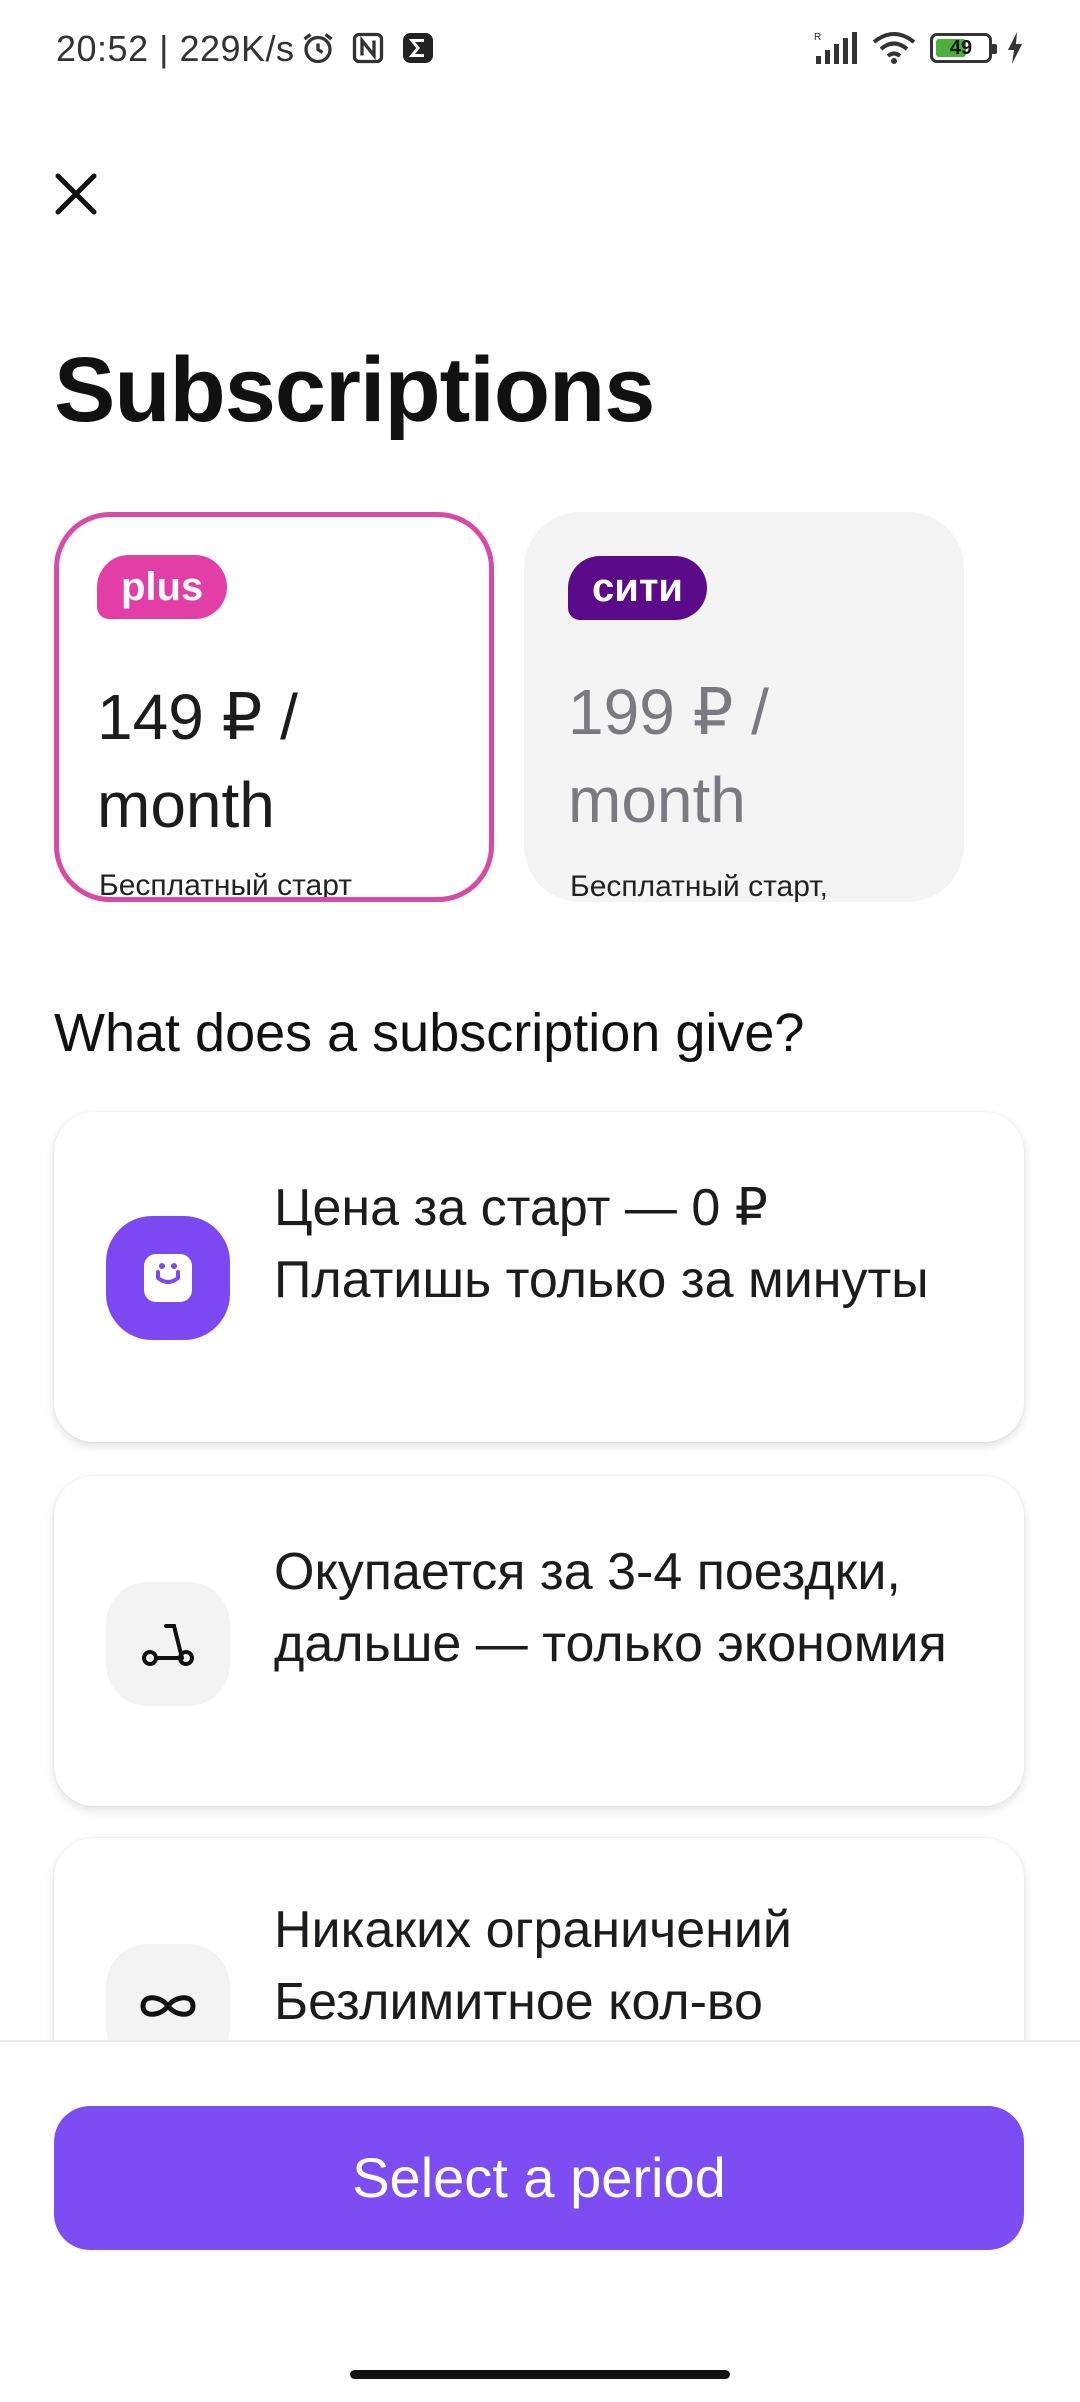 The height and width of the screenshot is (2402, 1080). Describe the element at coordinates (162, 587) in the screenshot. I see `plan-badge-plus: plus` at that location.